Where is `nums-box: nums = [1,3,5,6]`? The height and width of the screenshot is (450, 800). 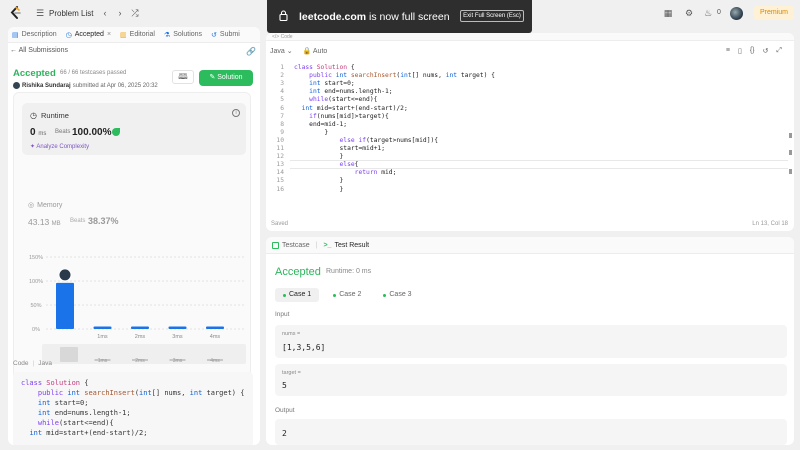
nums-box: nums = [1,3,5,6] is located at coordinates (531, 341).